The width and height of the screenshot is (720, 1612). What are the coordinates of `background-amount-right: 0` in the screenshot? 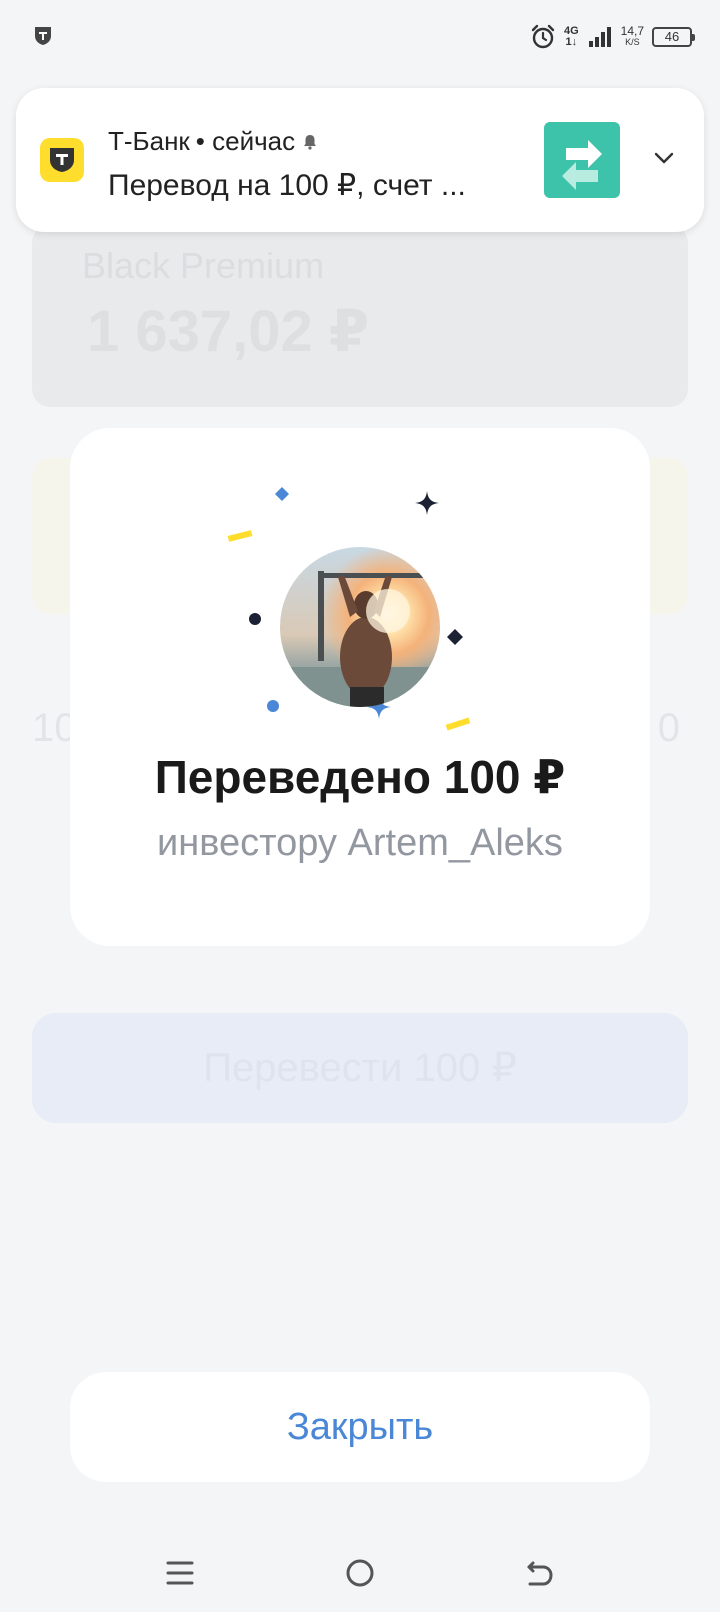 It's located at (668, 728).